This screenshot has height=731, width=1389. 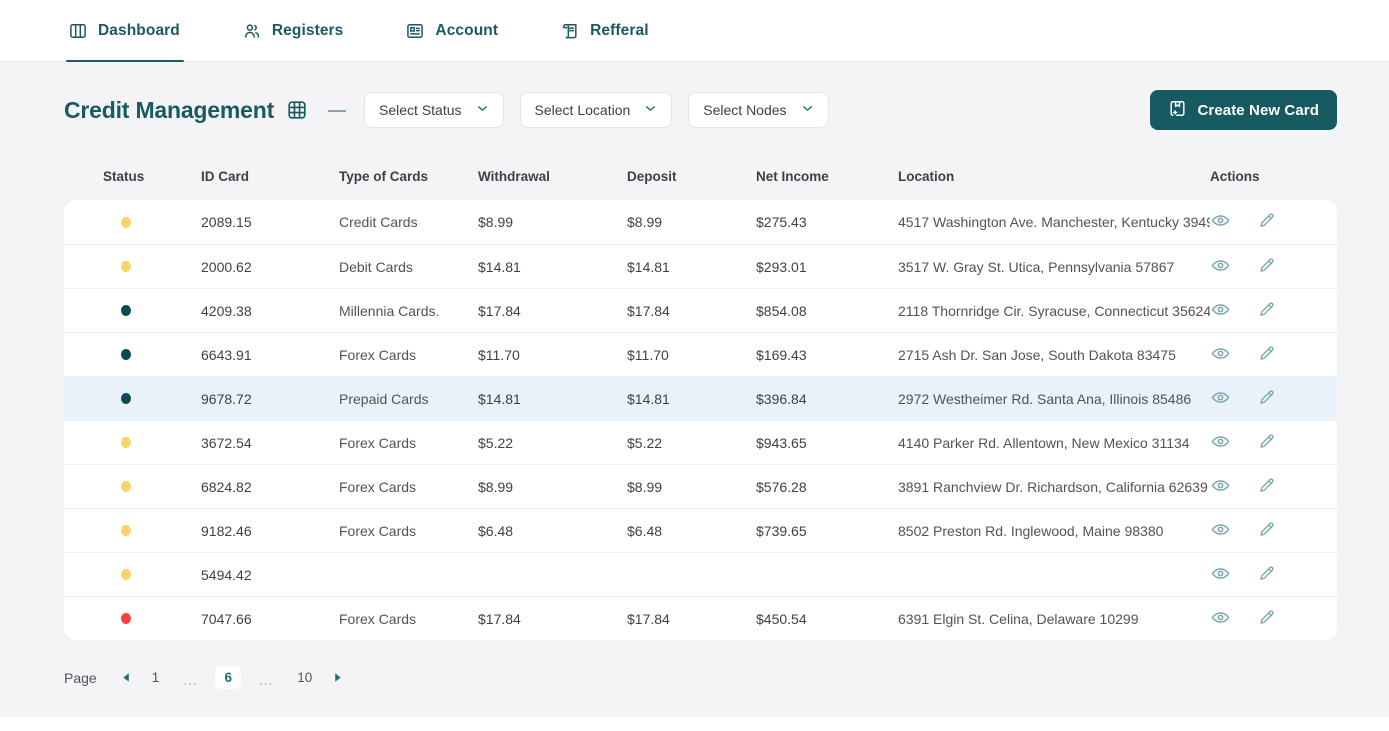 I want to click on withdrawal-cell: $14.81, so click(x=499, y=398).